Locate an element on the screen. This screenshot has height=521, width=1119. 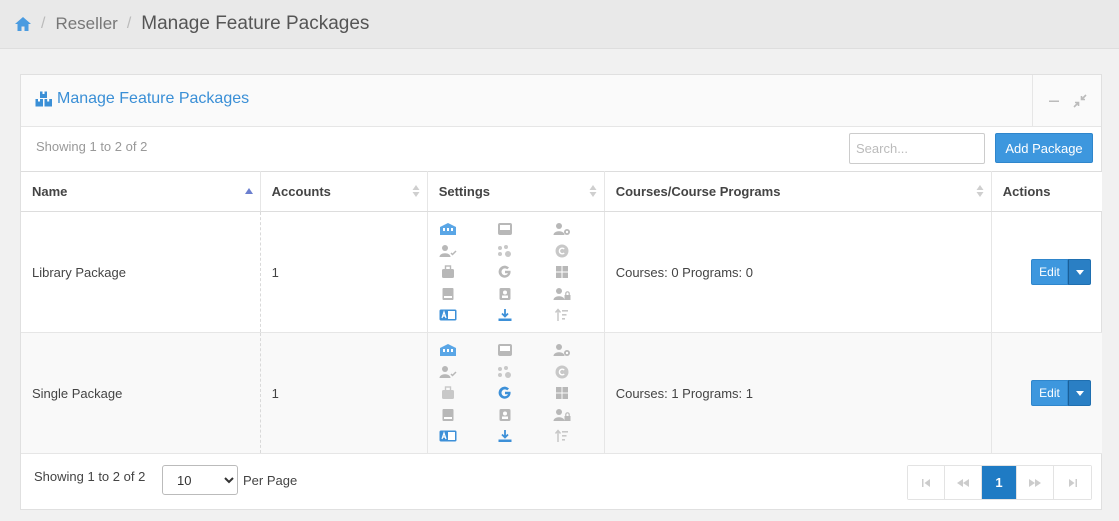
sort-ascending-icon is located at coordinates (249, 192).